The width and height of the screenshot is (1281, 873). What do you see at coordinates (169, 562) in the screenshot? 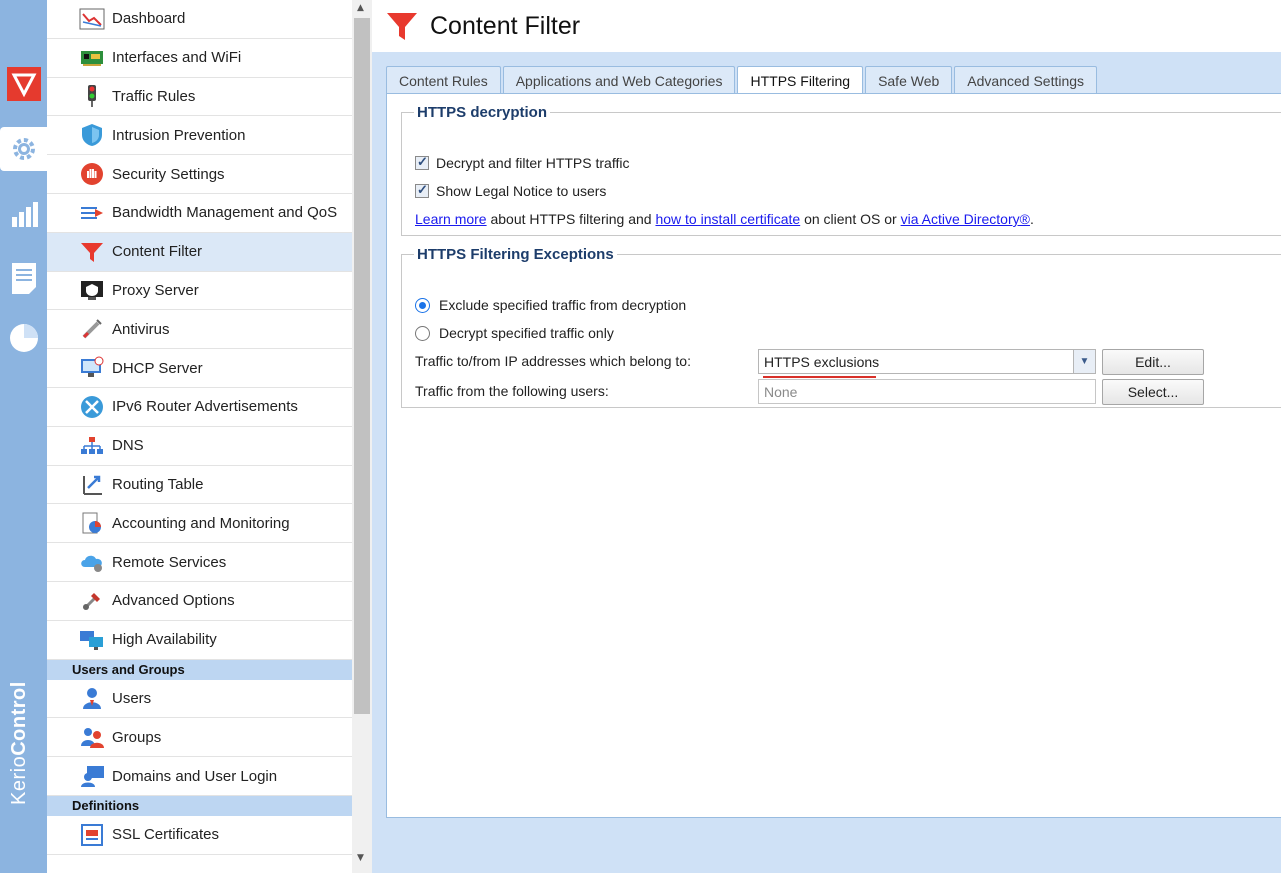
I see `sidebar-item-label: Remote Services` at bounding box center [169, 562].